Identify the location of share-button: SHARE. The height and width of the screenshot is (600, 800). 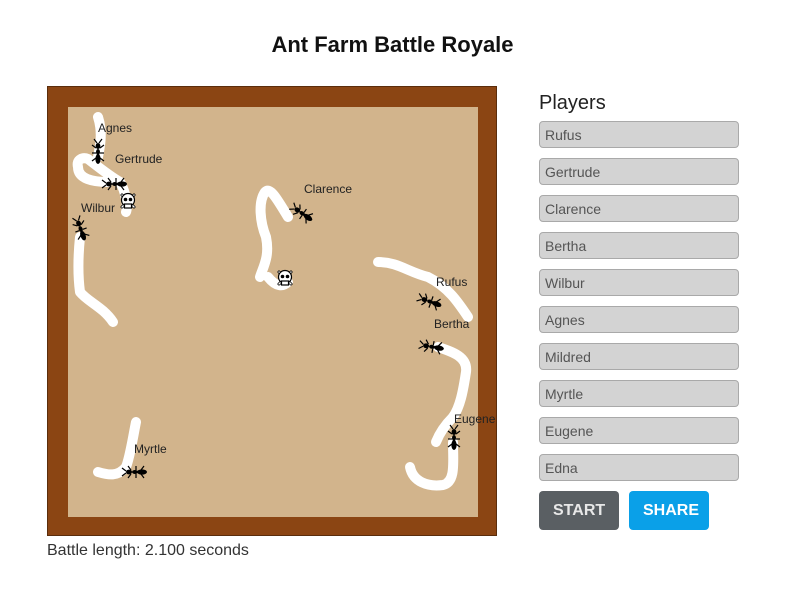
(669, 510).